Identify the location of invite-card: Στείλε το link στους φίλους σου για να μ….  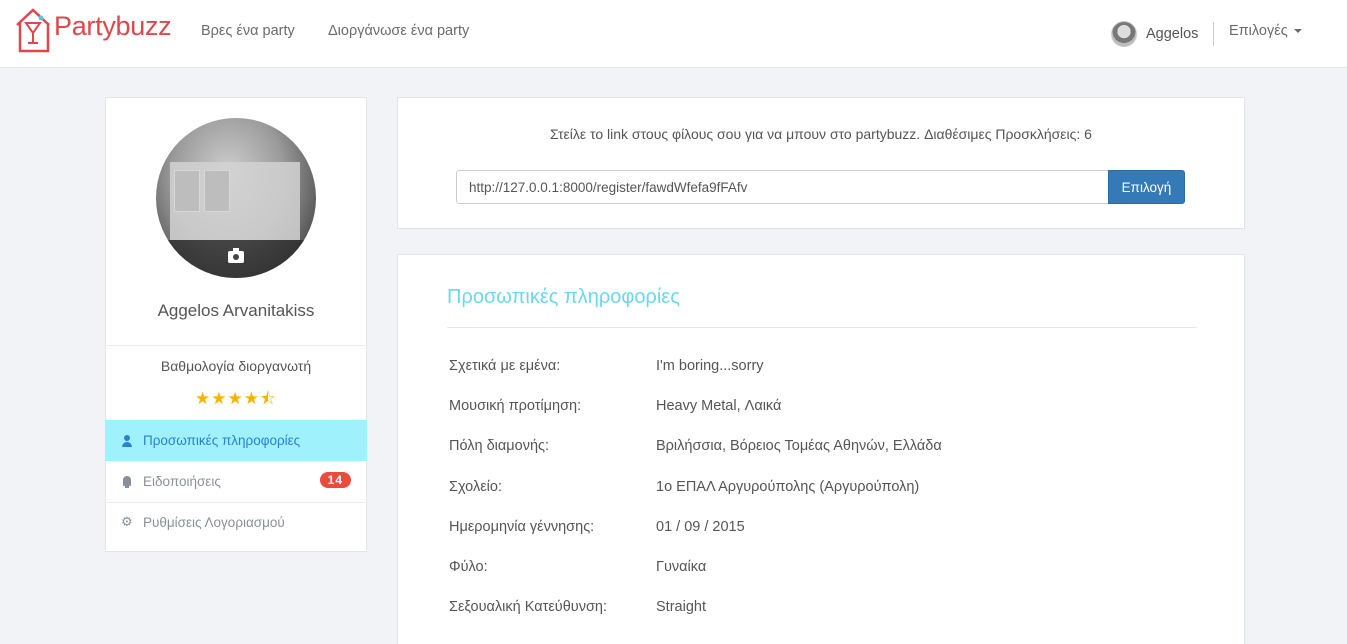
(821, 163).